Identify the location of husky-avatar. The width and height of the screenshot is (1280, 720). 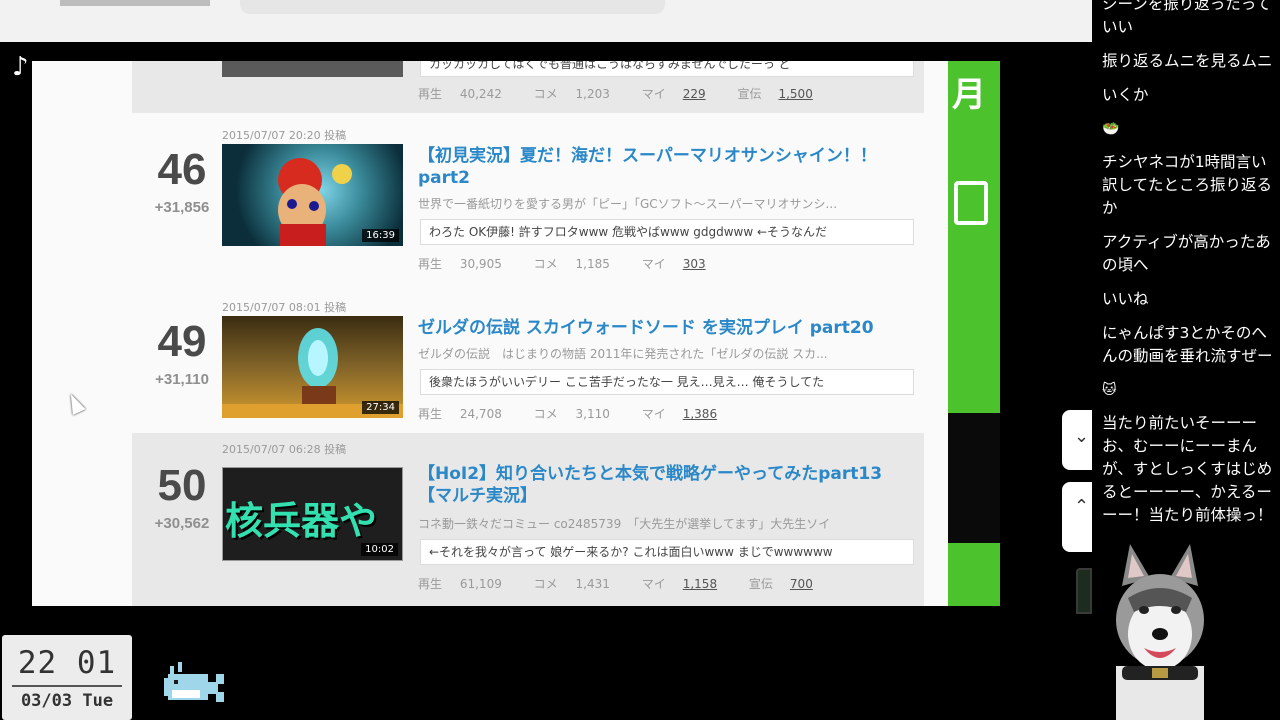
(1160, 632).